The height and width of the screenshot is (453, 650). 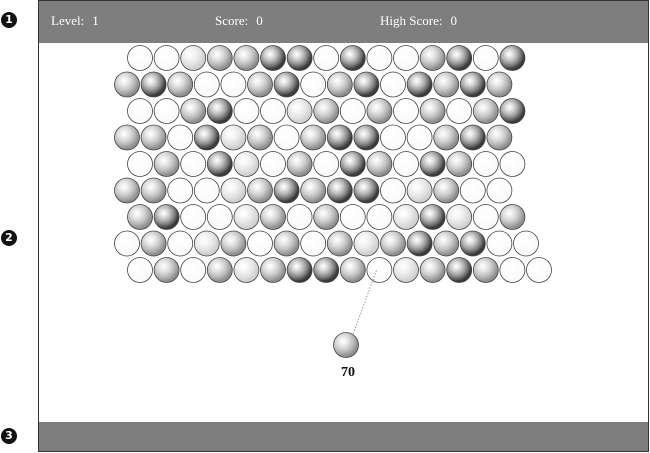 What do you see at coordinates (9, 436) in the screenshot?
I see `annotation-marker-3: 3` at bounding box center [9, 436].